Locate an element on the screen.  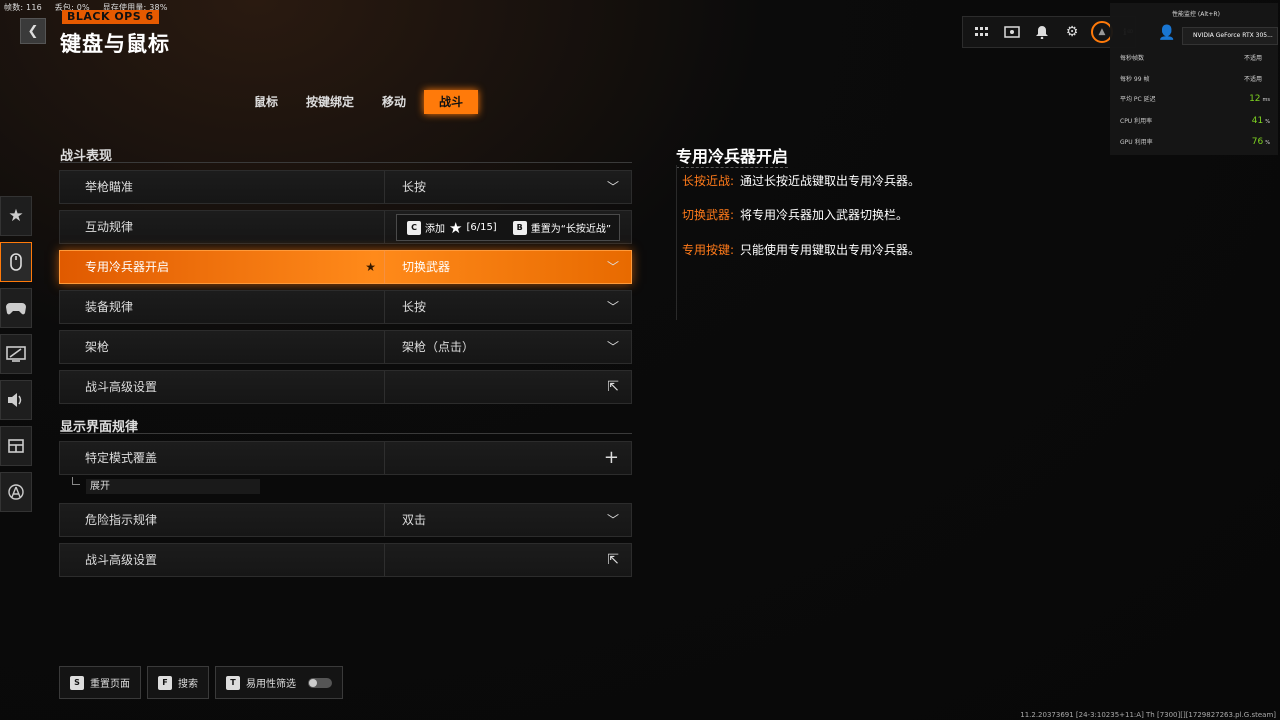
accessibility-filter-button: T 易用性筛选 is located at coordinates (279, 682).